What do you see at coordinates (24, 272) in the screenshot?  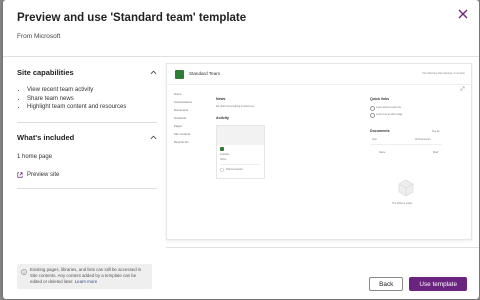 I see `info-icon` at bounding box center [24, 272].